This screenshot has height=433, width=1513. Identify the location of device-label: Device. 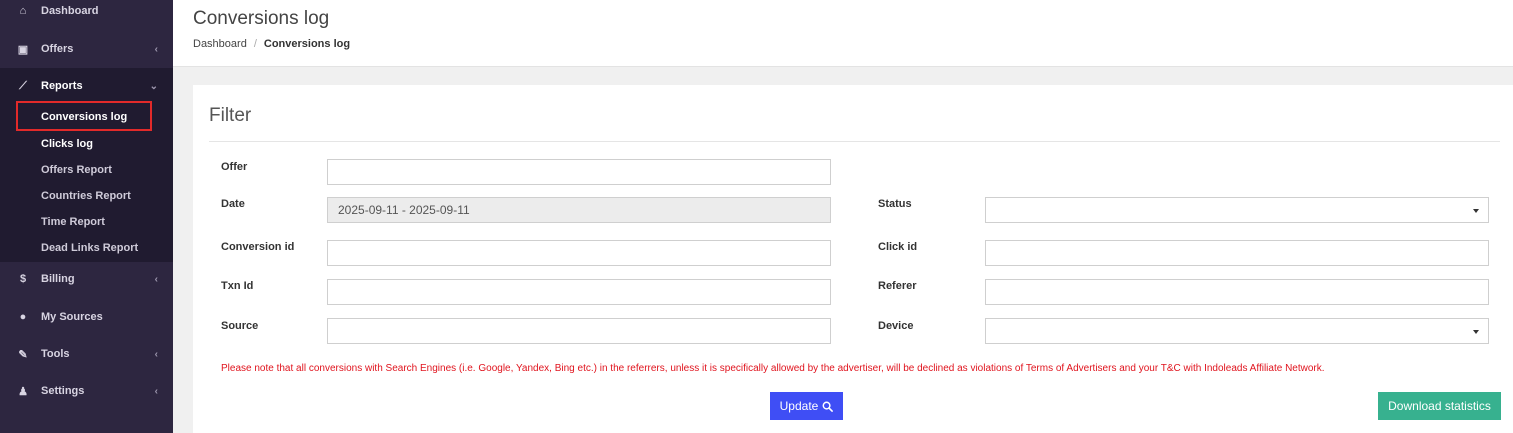
(896, 326).